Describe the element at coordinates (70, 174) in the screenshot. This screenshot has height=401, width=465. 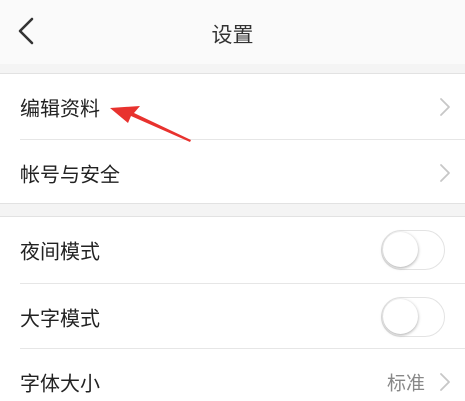
I see `account-security-label: 帐号与安全` at that location.